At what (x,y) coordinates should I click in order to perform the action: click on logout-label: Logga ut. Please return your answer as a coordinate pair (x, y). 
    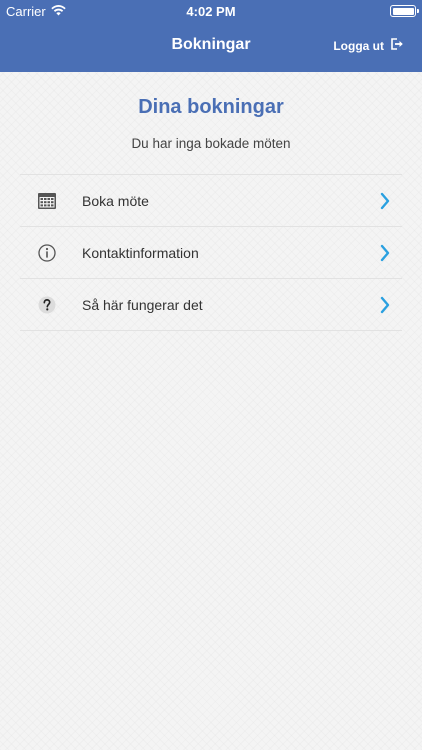
    Looking at the image, I should click on (358, 45).